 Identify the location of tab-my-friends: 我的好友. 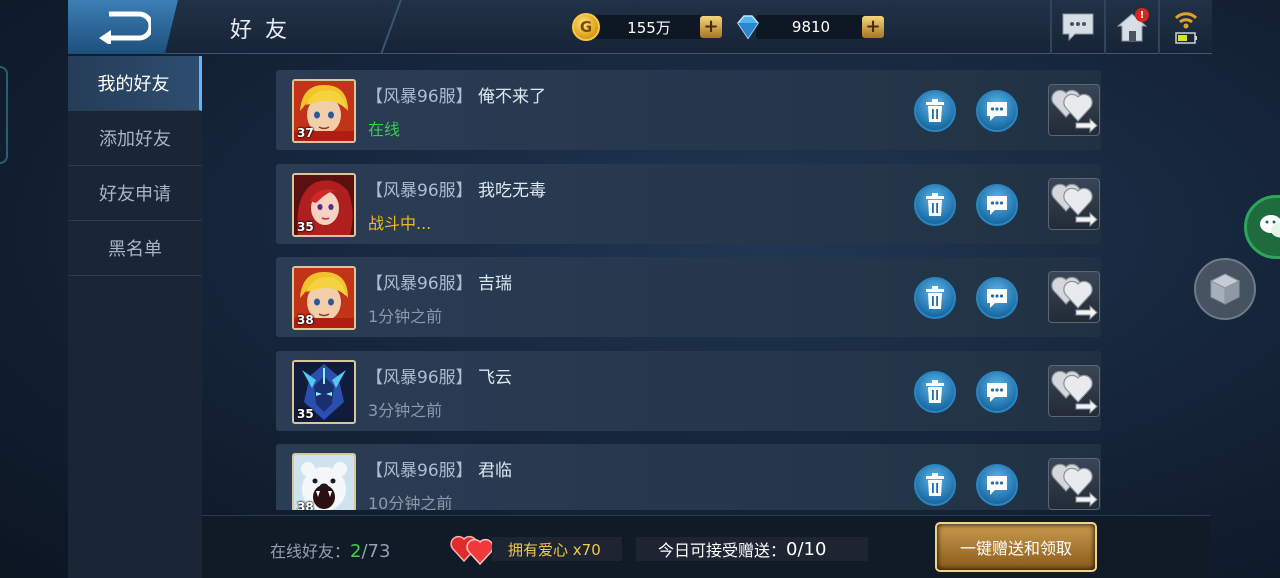
(135, 83).